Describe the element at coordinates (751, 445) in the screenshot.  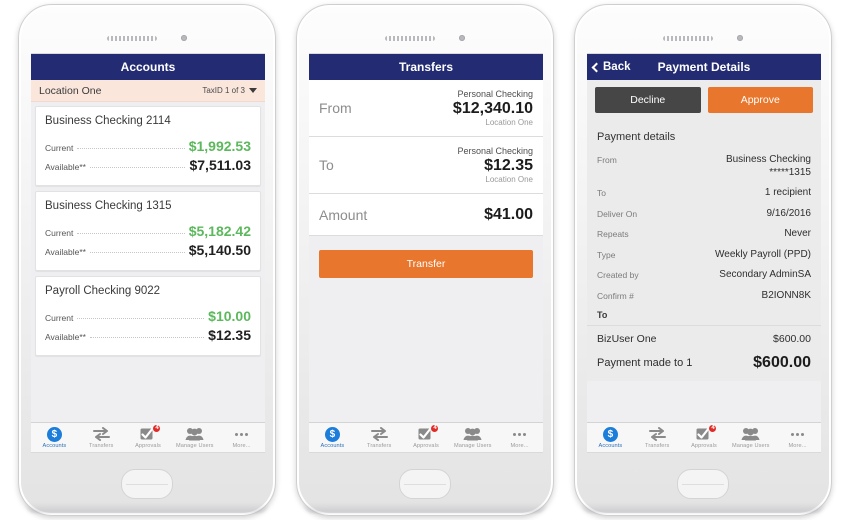
I see `tab-label: Manage Users` at that location.